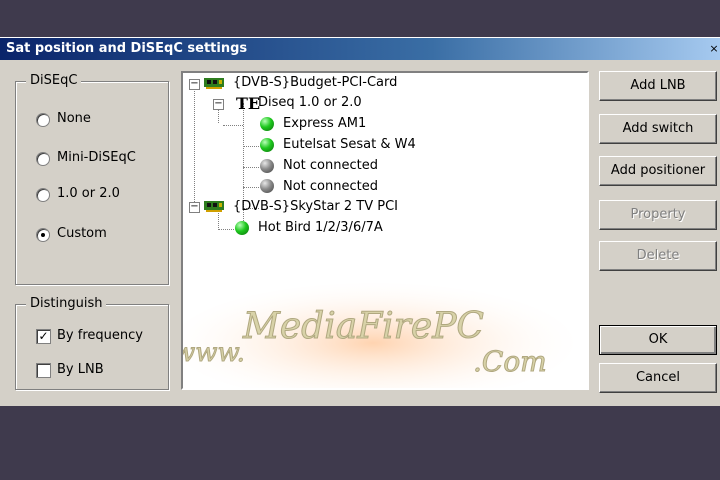 This screenshot has width=720, height=480. What do you see at coordinates (80, 369) in the screenshot?
I see `by-lnb-label: By LNB` at bounding box center [80, 369].